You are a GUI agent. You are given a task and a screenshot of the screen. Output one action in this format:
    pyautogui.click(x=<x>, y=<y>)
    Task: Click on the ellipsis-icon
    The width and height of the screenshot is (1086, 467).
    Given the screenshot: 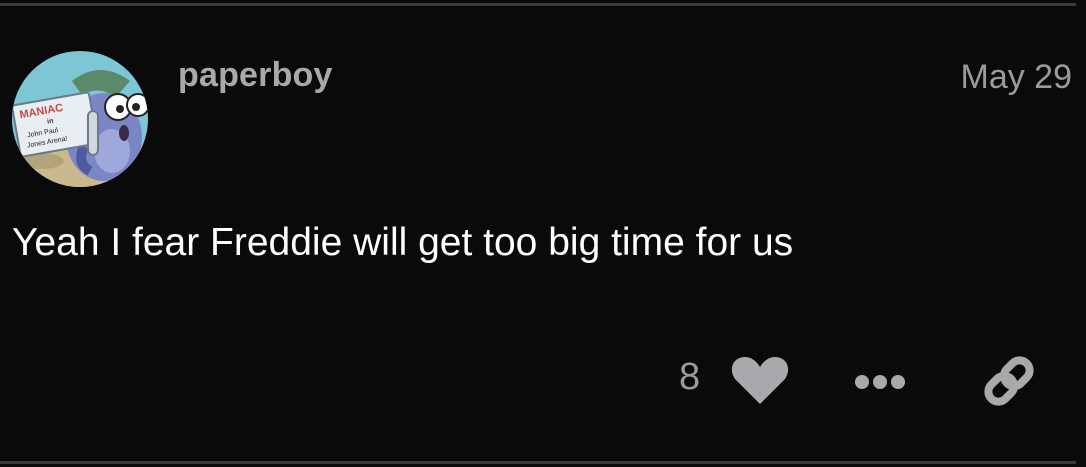 What is the action you would take?
    pyautogui.click(x=880, y=382)
    